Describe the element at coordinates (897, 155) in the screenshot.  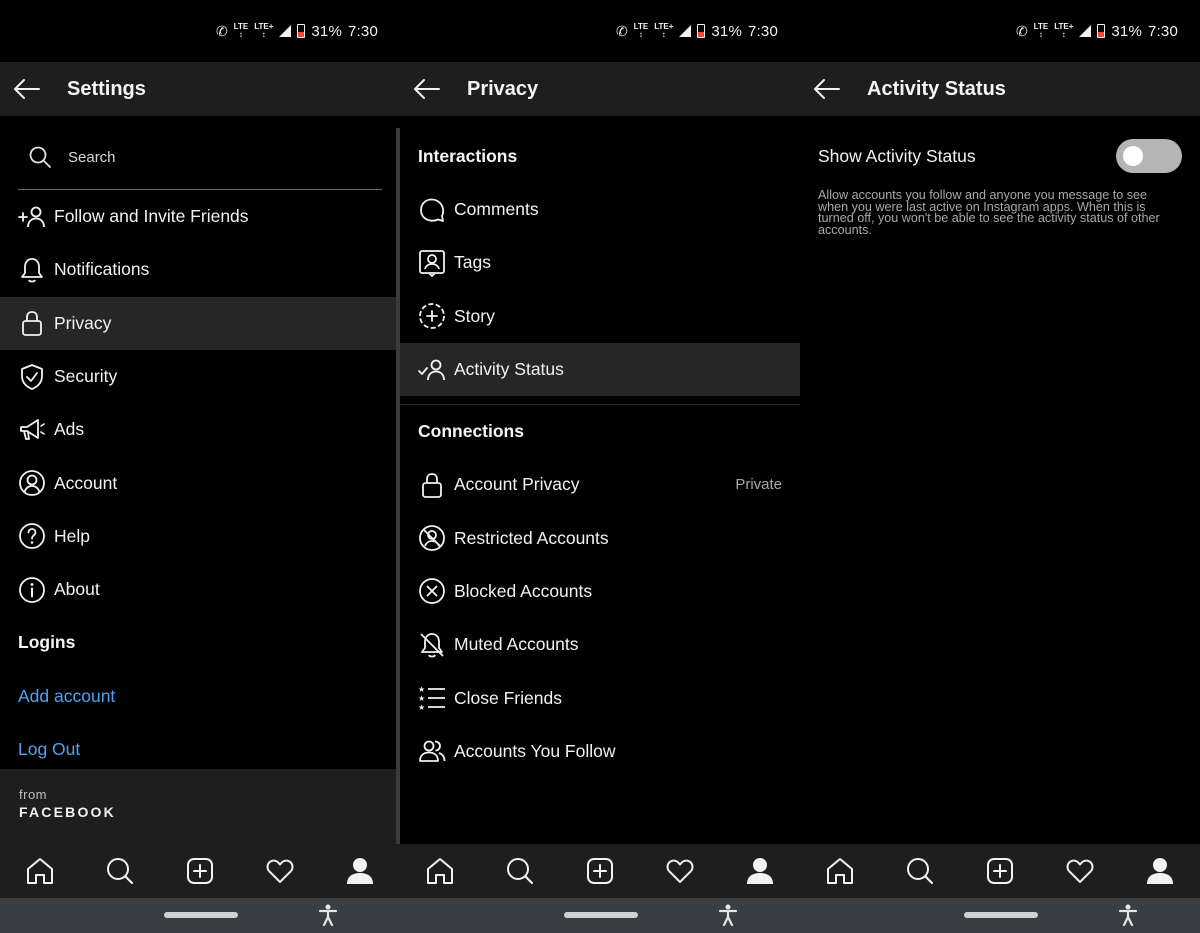
I see `toggle-label: Show Activity Status` at that location.